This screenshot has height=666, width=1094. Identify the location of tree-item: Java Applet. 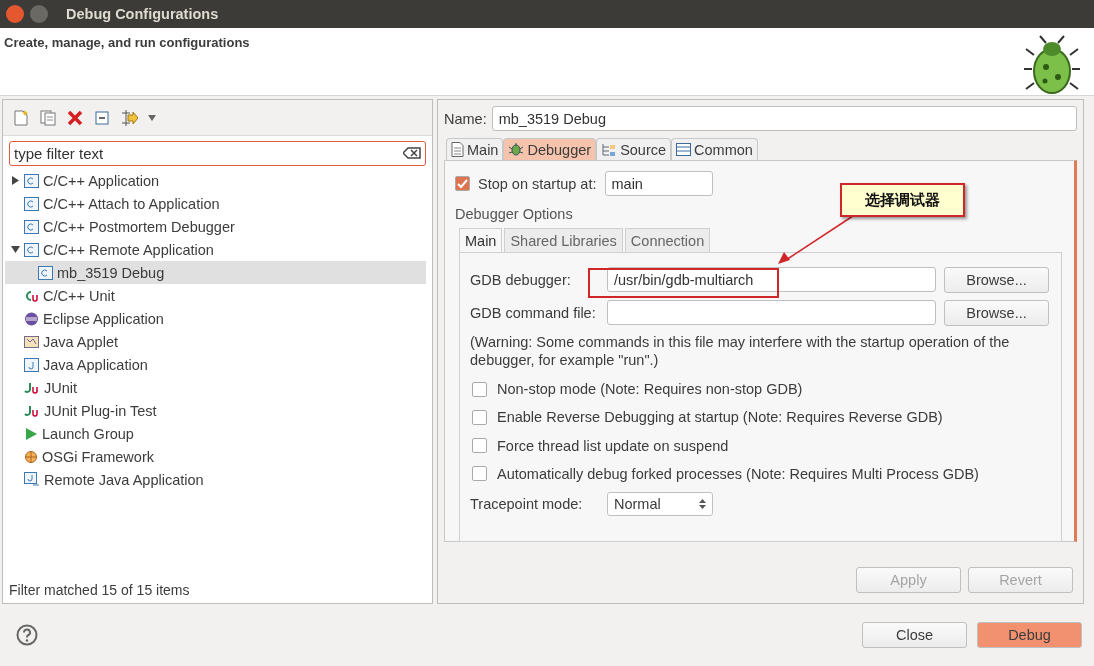
(215, 341).